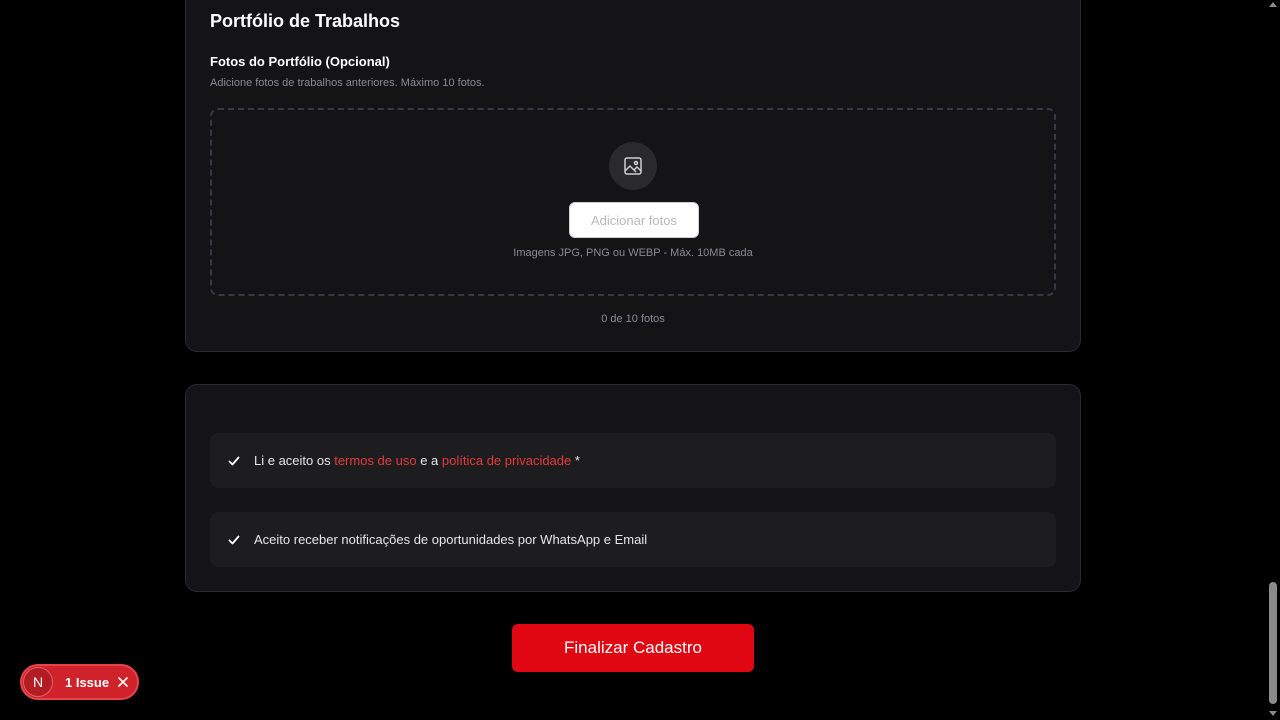 The image size is (1280, 720). What do you see at coordinates (1273, 713) in the screenshot?
I see `scroll-down-arrow-icon` at bounding box center [1273, 713].